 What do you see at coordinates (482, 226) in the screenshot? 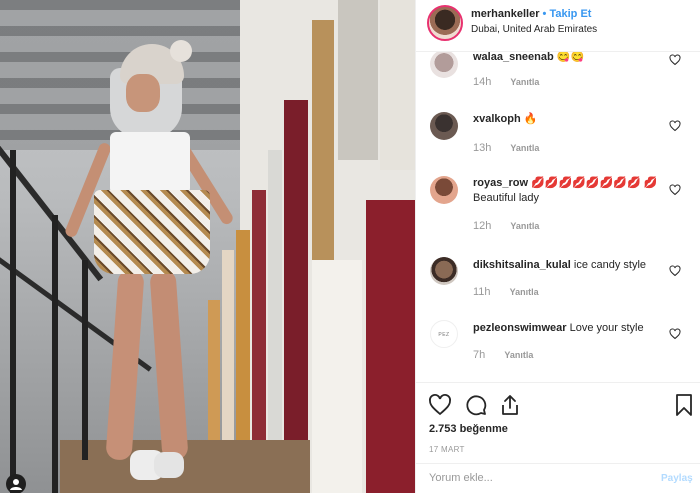
I see `comment-time: 12h` at bounding box center [482, 226].